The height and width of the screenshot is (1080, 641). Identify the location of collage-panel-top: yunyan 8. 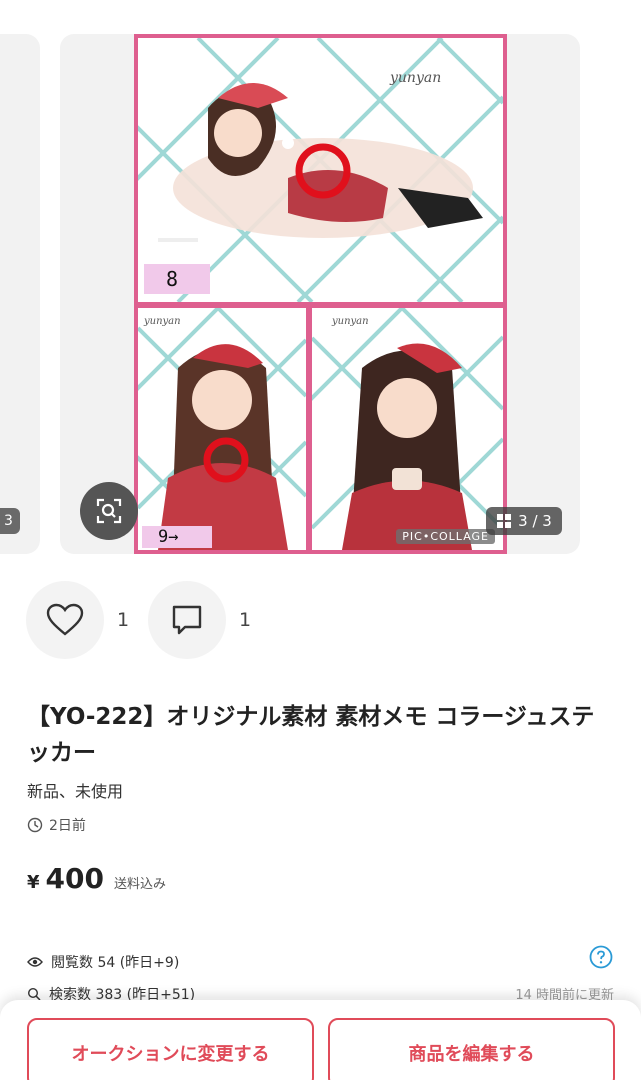
(320, 170).